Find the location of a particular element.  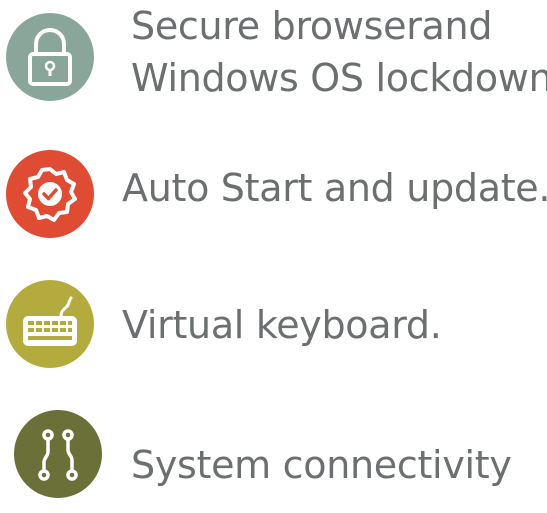

feature-label-line1: Secure browserand is located at coordinates (312, 26).